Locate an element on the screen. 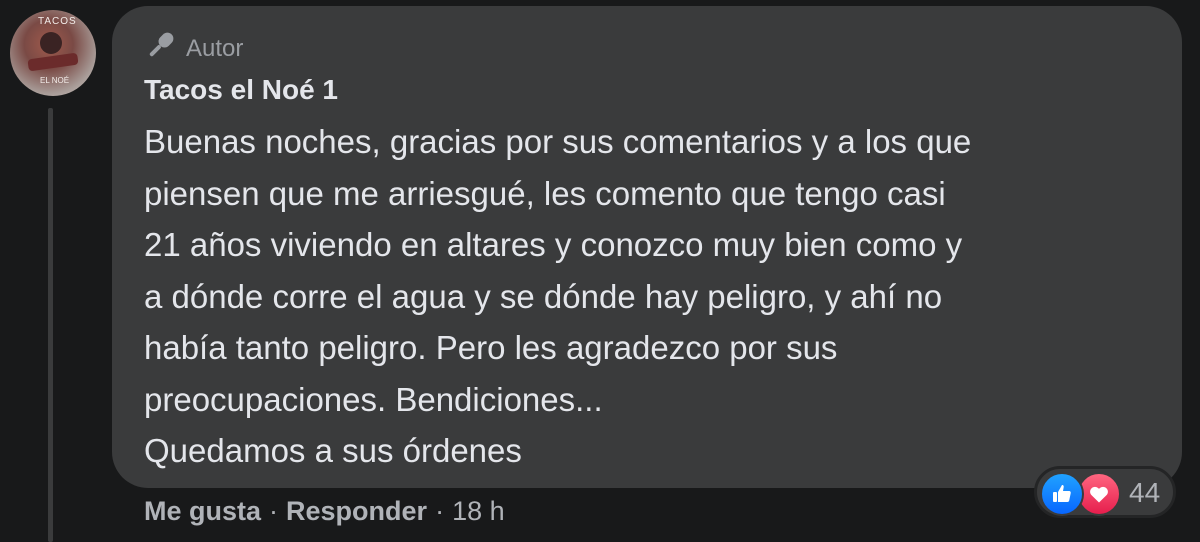  avatar-text: TACOS is located at coordinates (57, 21).